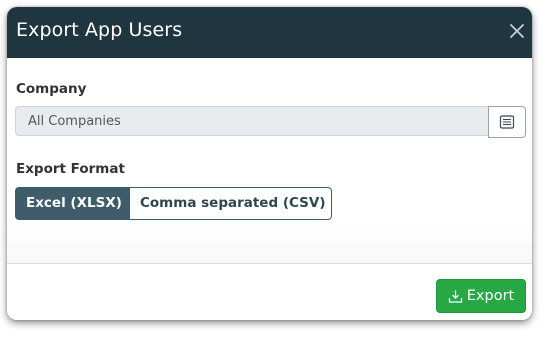 The image size is (556, 342). I want to click on format-option-xlsx: Excel (XLSX), so click(72, 203).